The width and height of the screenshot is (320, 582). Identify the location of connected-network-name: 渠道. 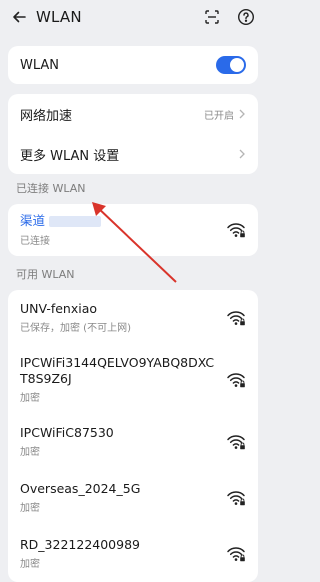
(33, 220).